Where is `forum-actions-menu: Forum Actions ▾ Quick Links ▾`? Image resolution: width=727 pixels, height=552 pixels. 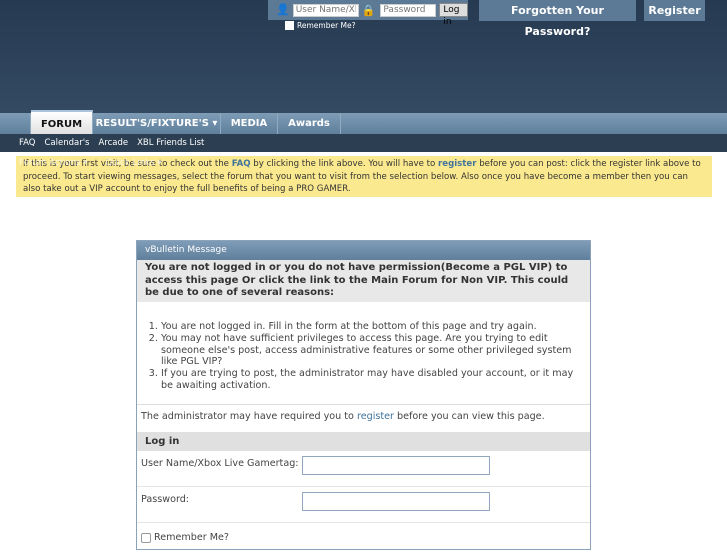
forum-actions-menu: Forum Actions ▾ Quick Links ▾ is located at coordinates (90, 163).